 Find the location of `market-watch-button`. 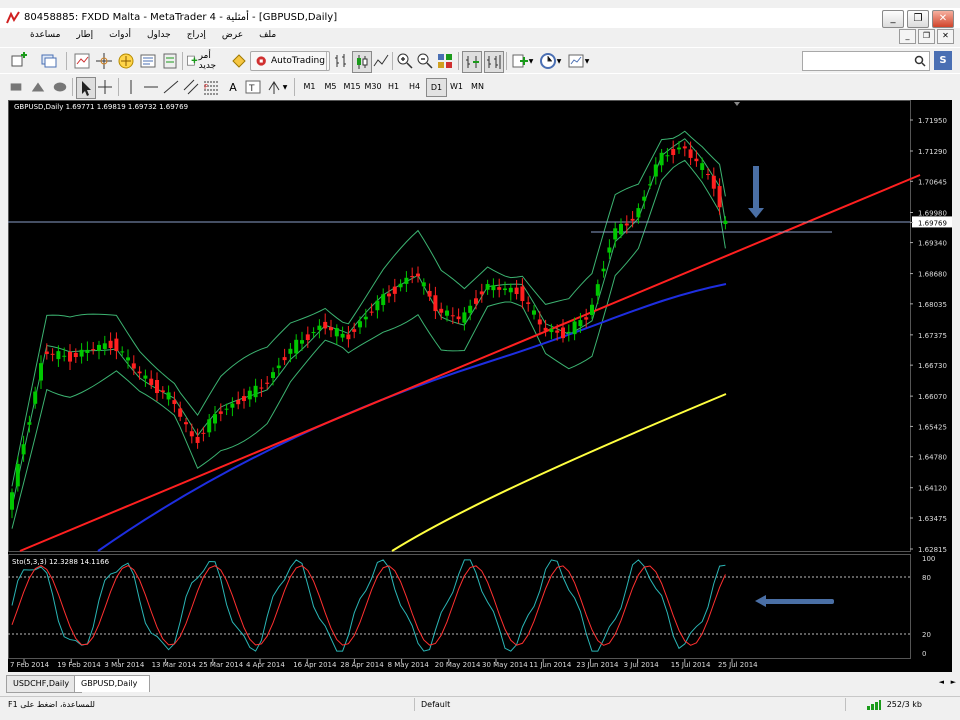

market-watch-button is located at coordinates (82, 61).